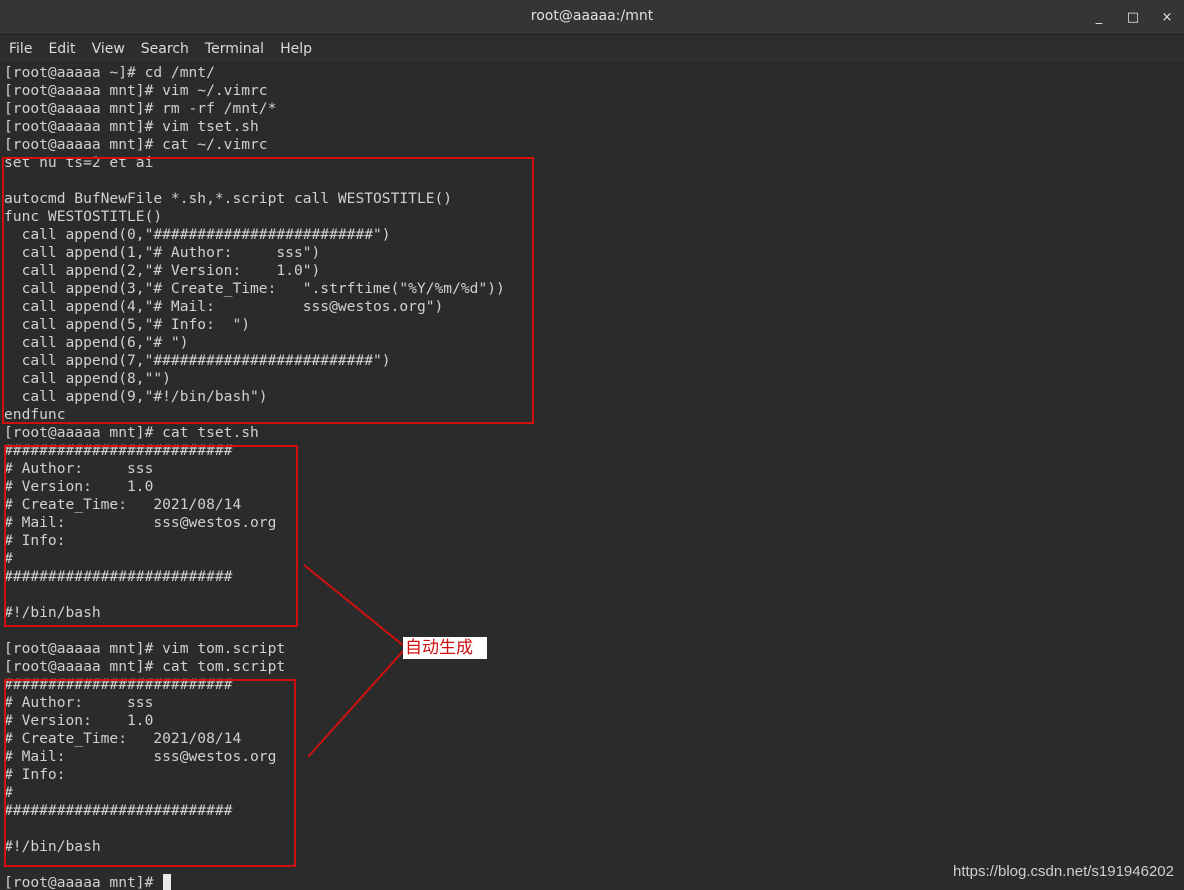 The width and height of the screenshot is (1184, 890). Describe the element at coordinates (20, 49) in the screenshot. I see `menu-file: File` at that location.